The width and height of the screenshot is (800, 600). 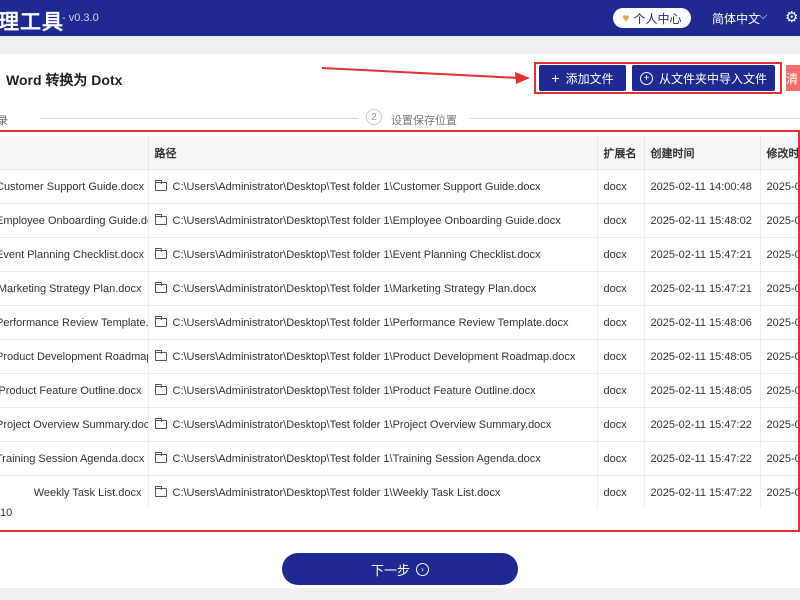 I want to click on file-name: Product Development Roadmap.docx, so click(x=74, y=356).